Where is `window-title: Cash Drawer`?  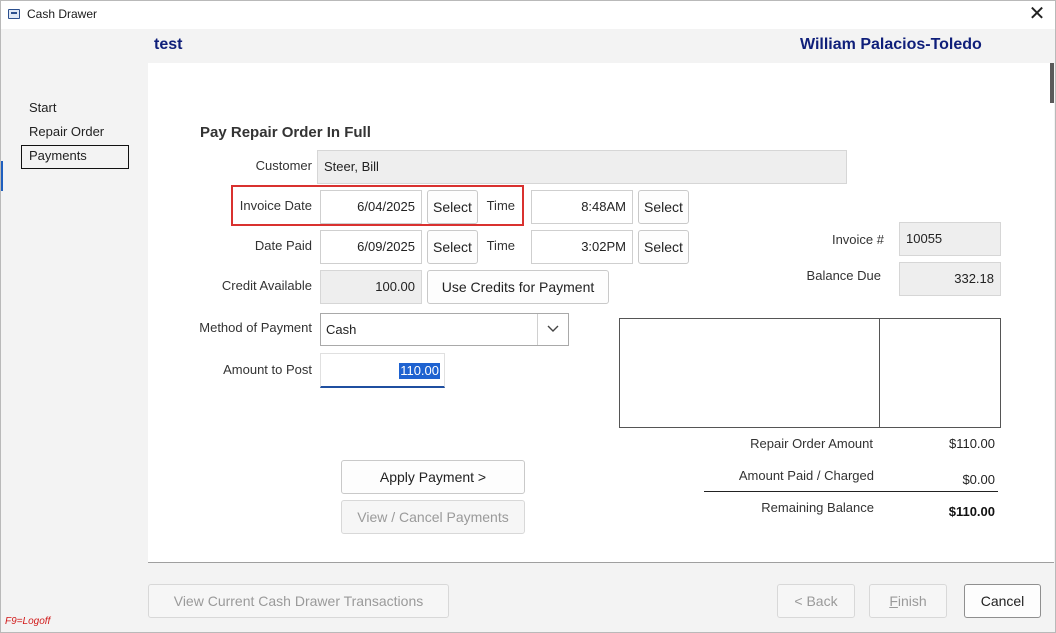
window-title: Cash Drawer is located at coordinates (62, 14).